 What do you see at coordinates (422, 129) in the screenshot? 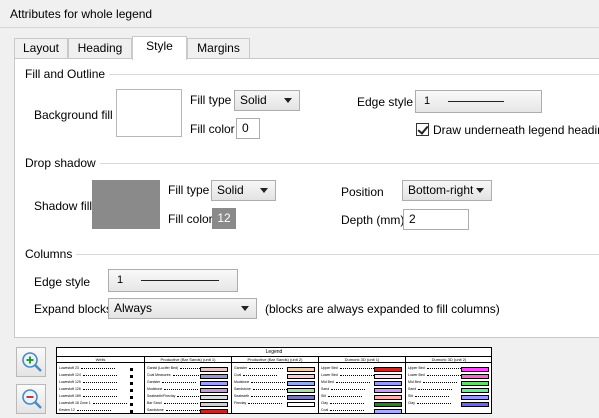
I see `draw-underneath-checkbox` at bounding box center [422, 129].